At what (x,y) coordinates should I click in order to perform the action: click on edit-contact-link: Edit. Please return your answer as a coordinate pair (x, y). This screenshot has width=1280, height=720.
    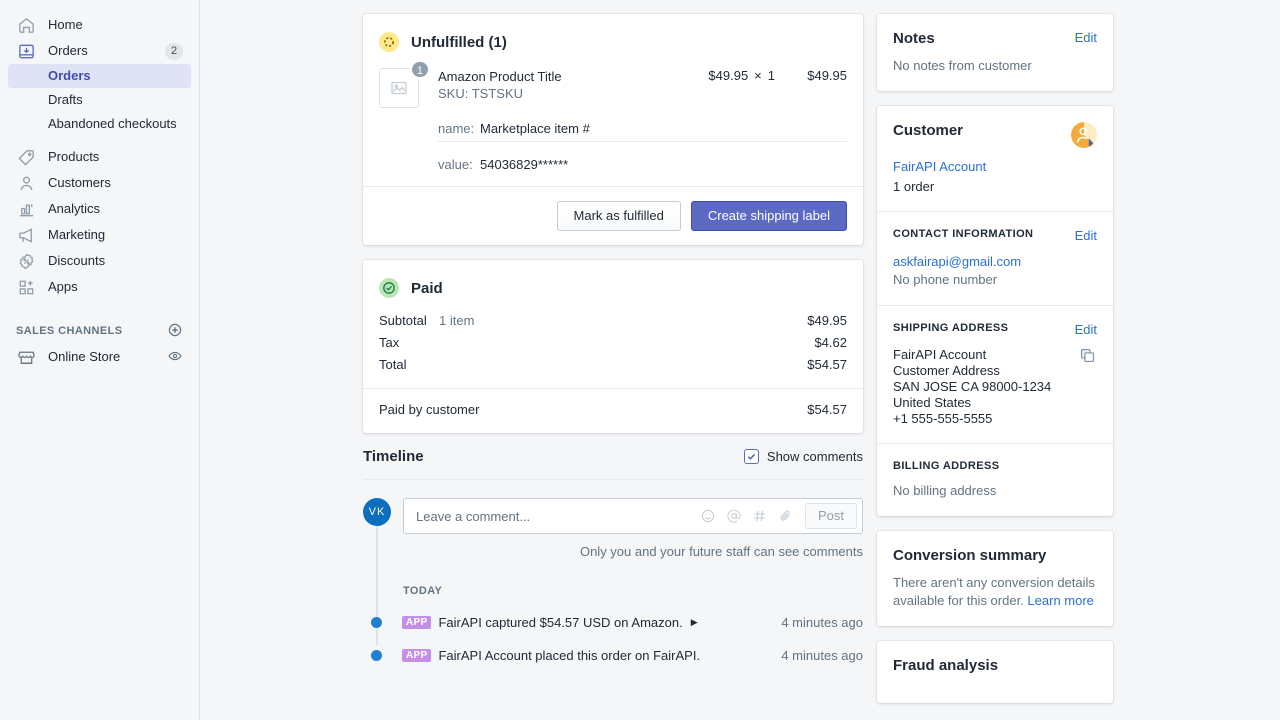
    Looking at the image, I should click on (1086, 235).